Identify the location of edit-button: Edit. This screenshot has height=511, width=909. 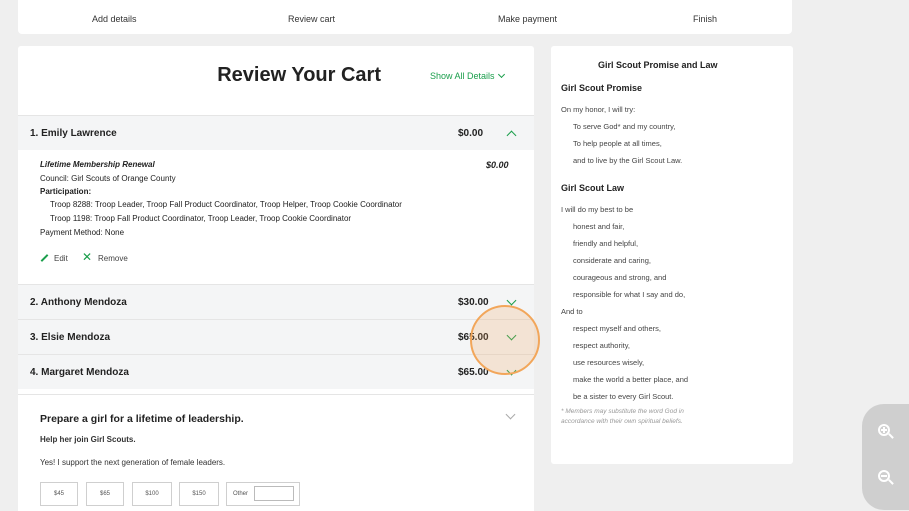
(61, 258).